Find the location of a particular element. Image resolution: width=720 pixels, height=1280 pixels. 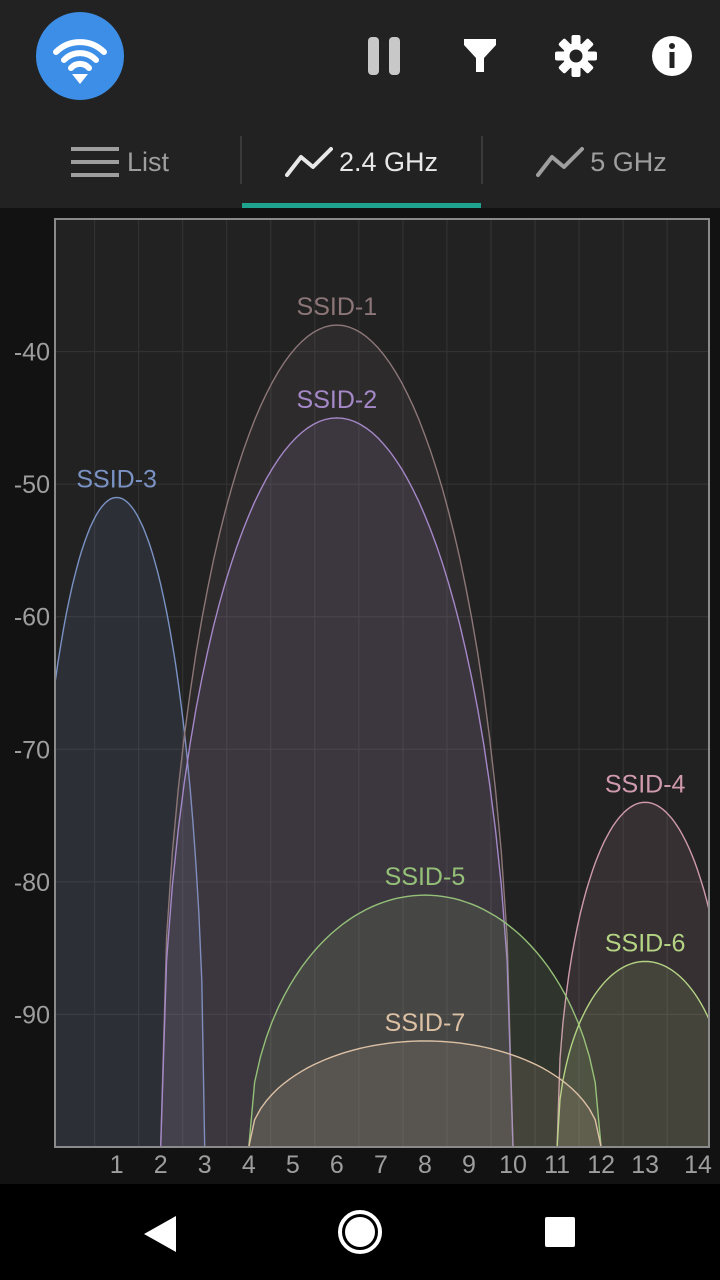

ssid-label: SSID-1 is located at coordinates (337, 307).